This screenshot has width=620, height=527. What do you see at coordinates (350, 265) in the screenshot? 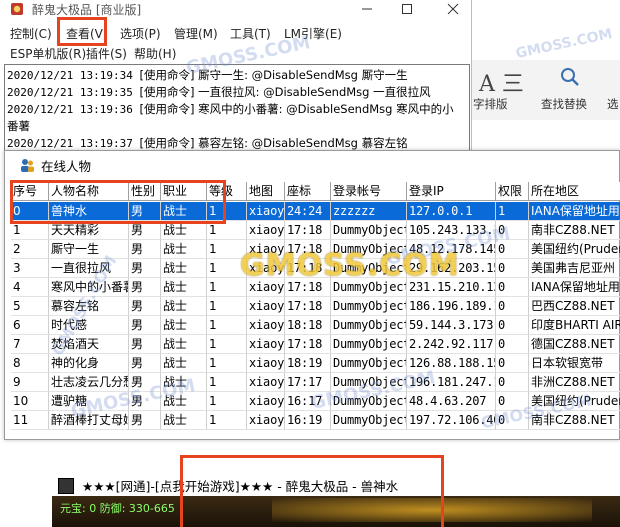
I see `watermark-large: GMOSS.COM` at bounding box center [350, 265].